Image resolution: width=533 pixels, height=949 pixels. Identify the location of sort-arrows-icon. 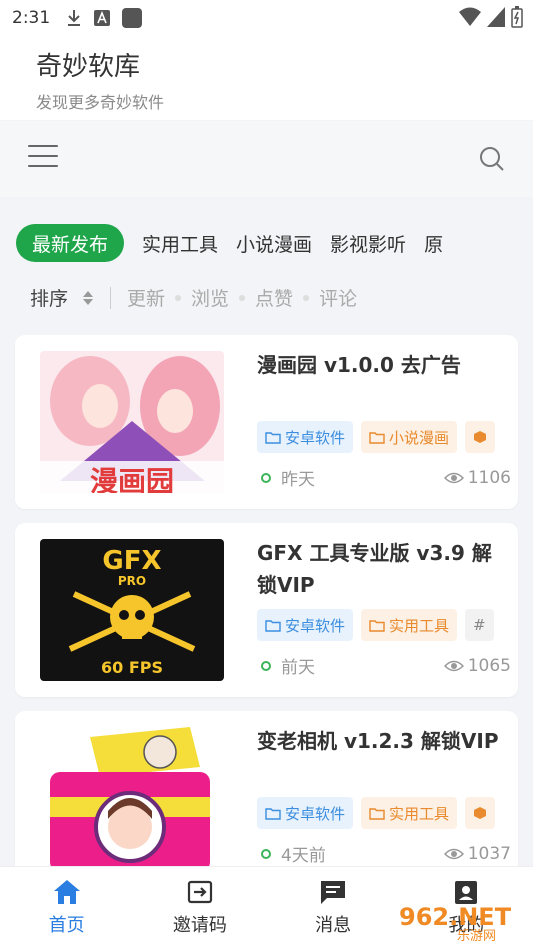
(88, 298).